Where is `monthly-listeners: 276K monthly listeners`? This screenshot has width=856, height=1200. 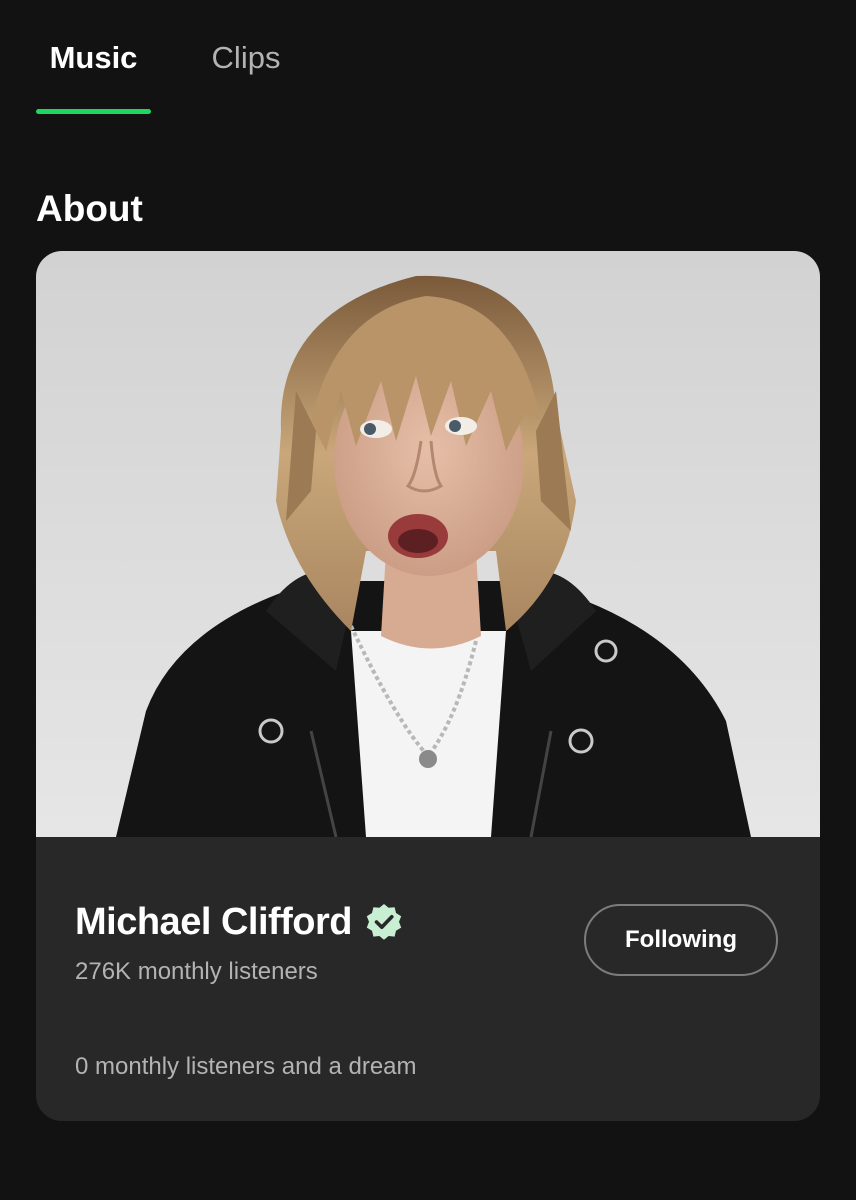 monthly-listeners: 276K monthly listeners is located at coordinates (196, 971).